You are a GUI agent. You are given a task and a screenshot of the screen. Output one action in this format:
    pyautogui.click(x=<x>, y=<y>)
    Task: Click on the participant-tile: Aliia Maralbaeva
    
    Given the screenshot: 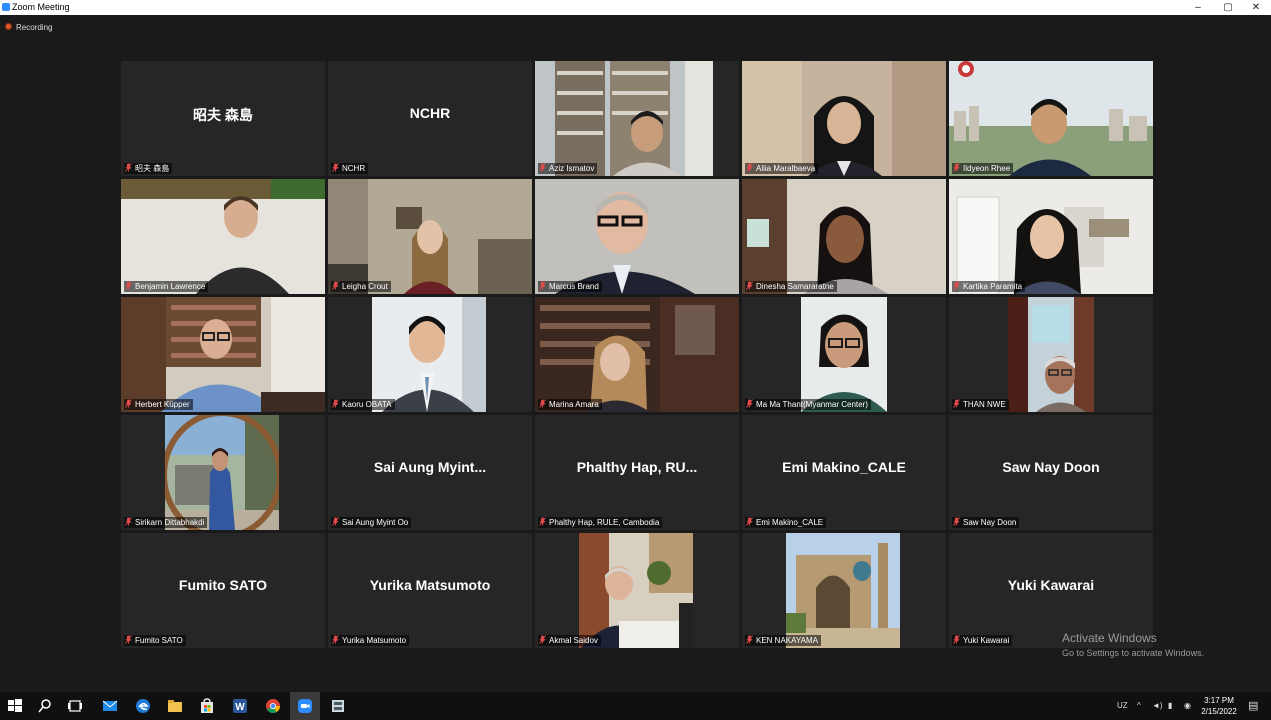 What is the action you would take?
    pyautogui.click(x=844, y=118)
    